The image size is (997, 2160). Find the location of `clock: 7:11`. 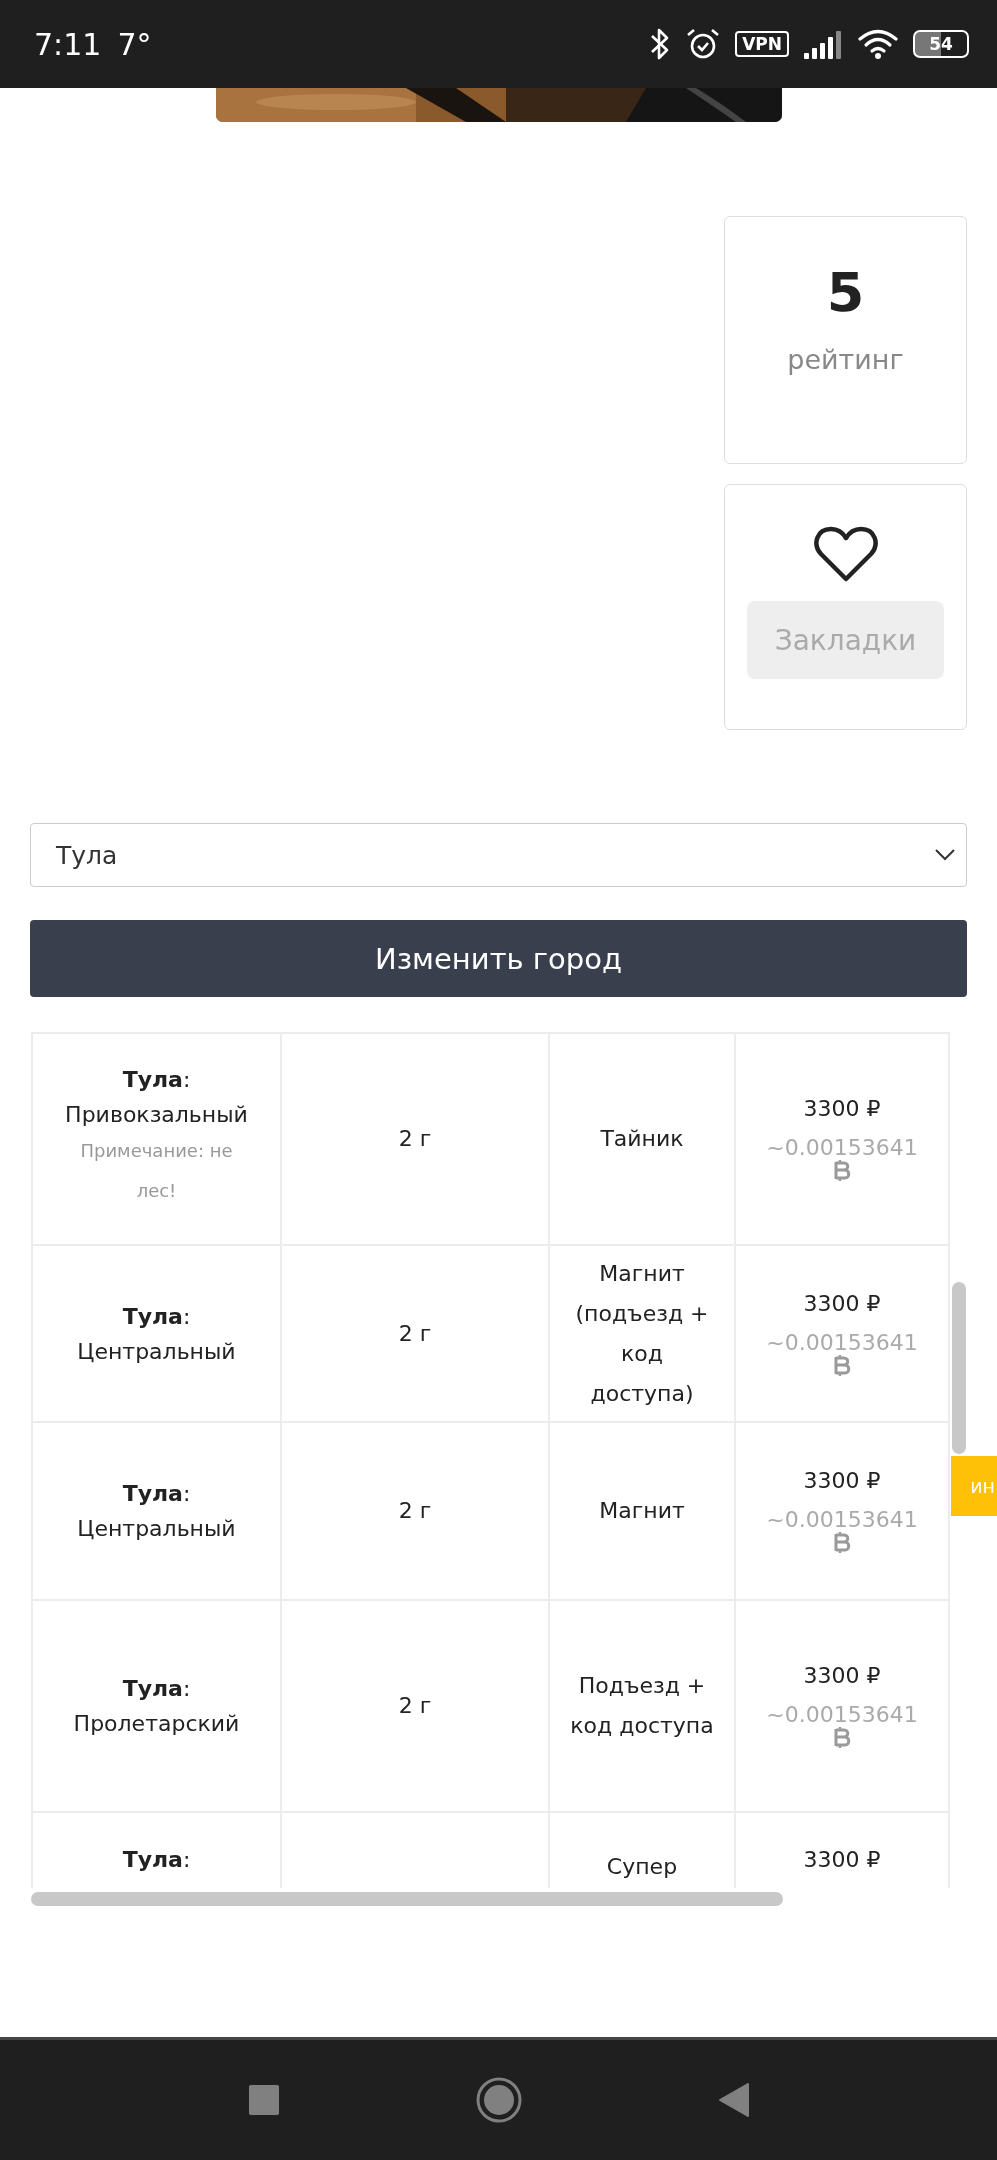

clock: 7:11 is located at coordinates (68, 44).